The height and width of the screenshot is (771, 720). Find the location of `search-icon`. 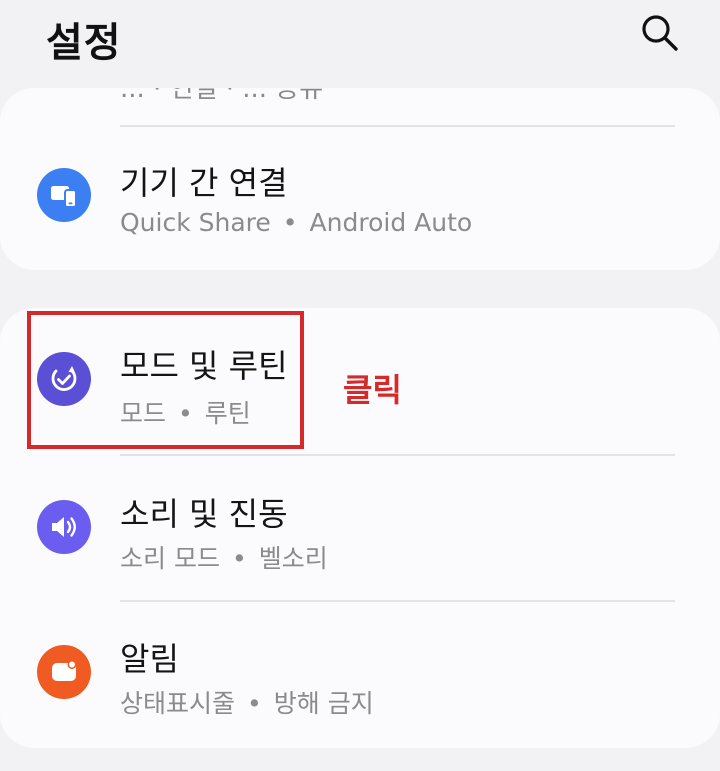

search-icon is located at coordinates (660, 33).